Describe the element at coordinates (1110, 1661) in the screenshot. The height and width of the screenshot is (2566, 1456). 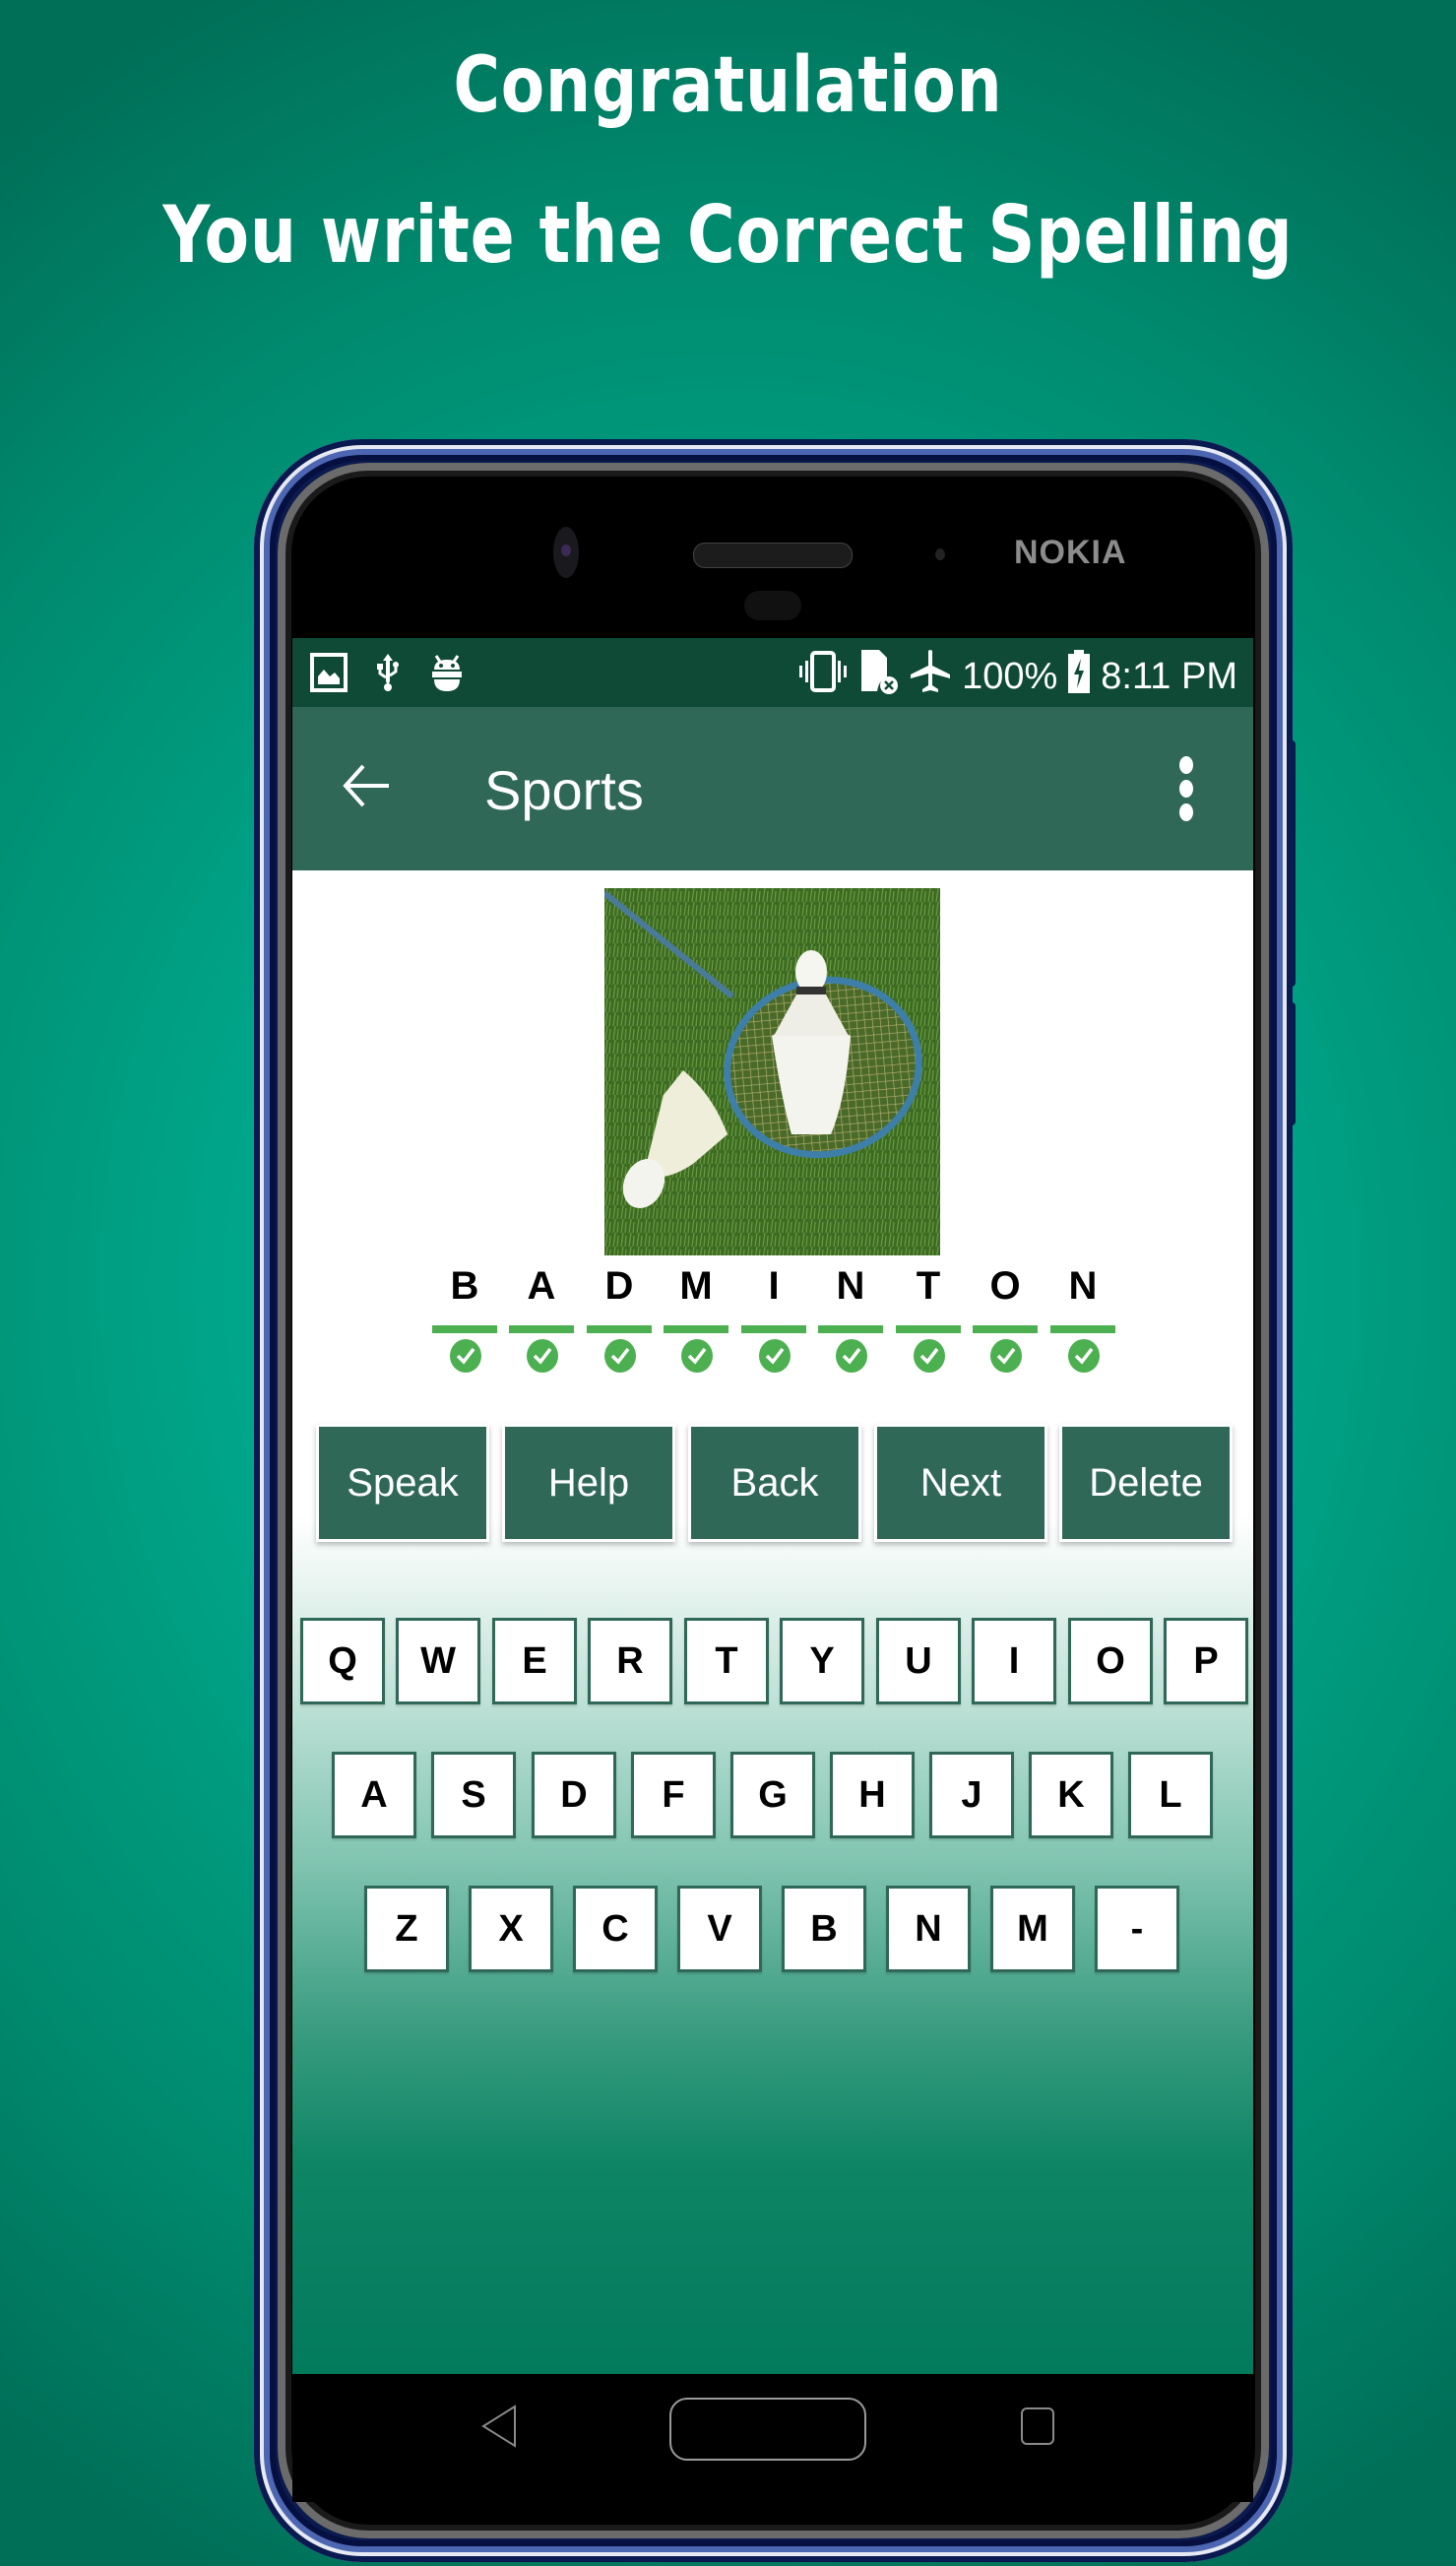
I see `key-o: O` at that location.